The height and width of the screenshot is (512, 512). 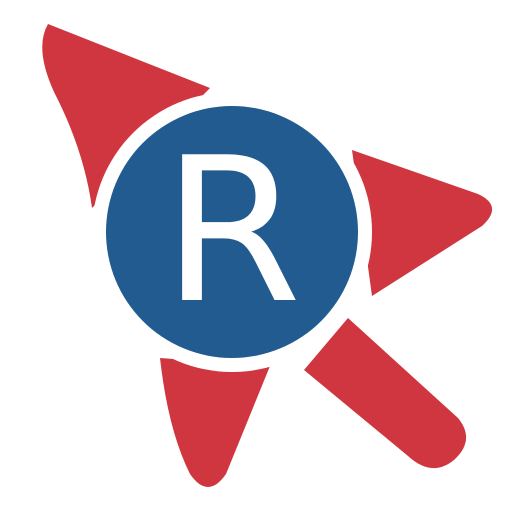 What do you see at coordinates (385, 393) in the screenshot?
I see `arrow-tail` at bounding box center [385, 393].